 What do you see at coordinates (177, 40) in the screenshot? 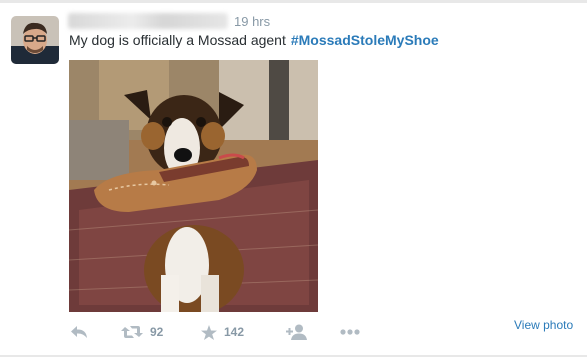
I see `tweet-body: My dog is officially a Mossad agent` at bounding box center [177, 40].